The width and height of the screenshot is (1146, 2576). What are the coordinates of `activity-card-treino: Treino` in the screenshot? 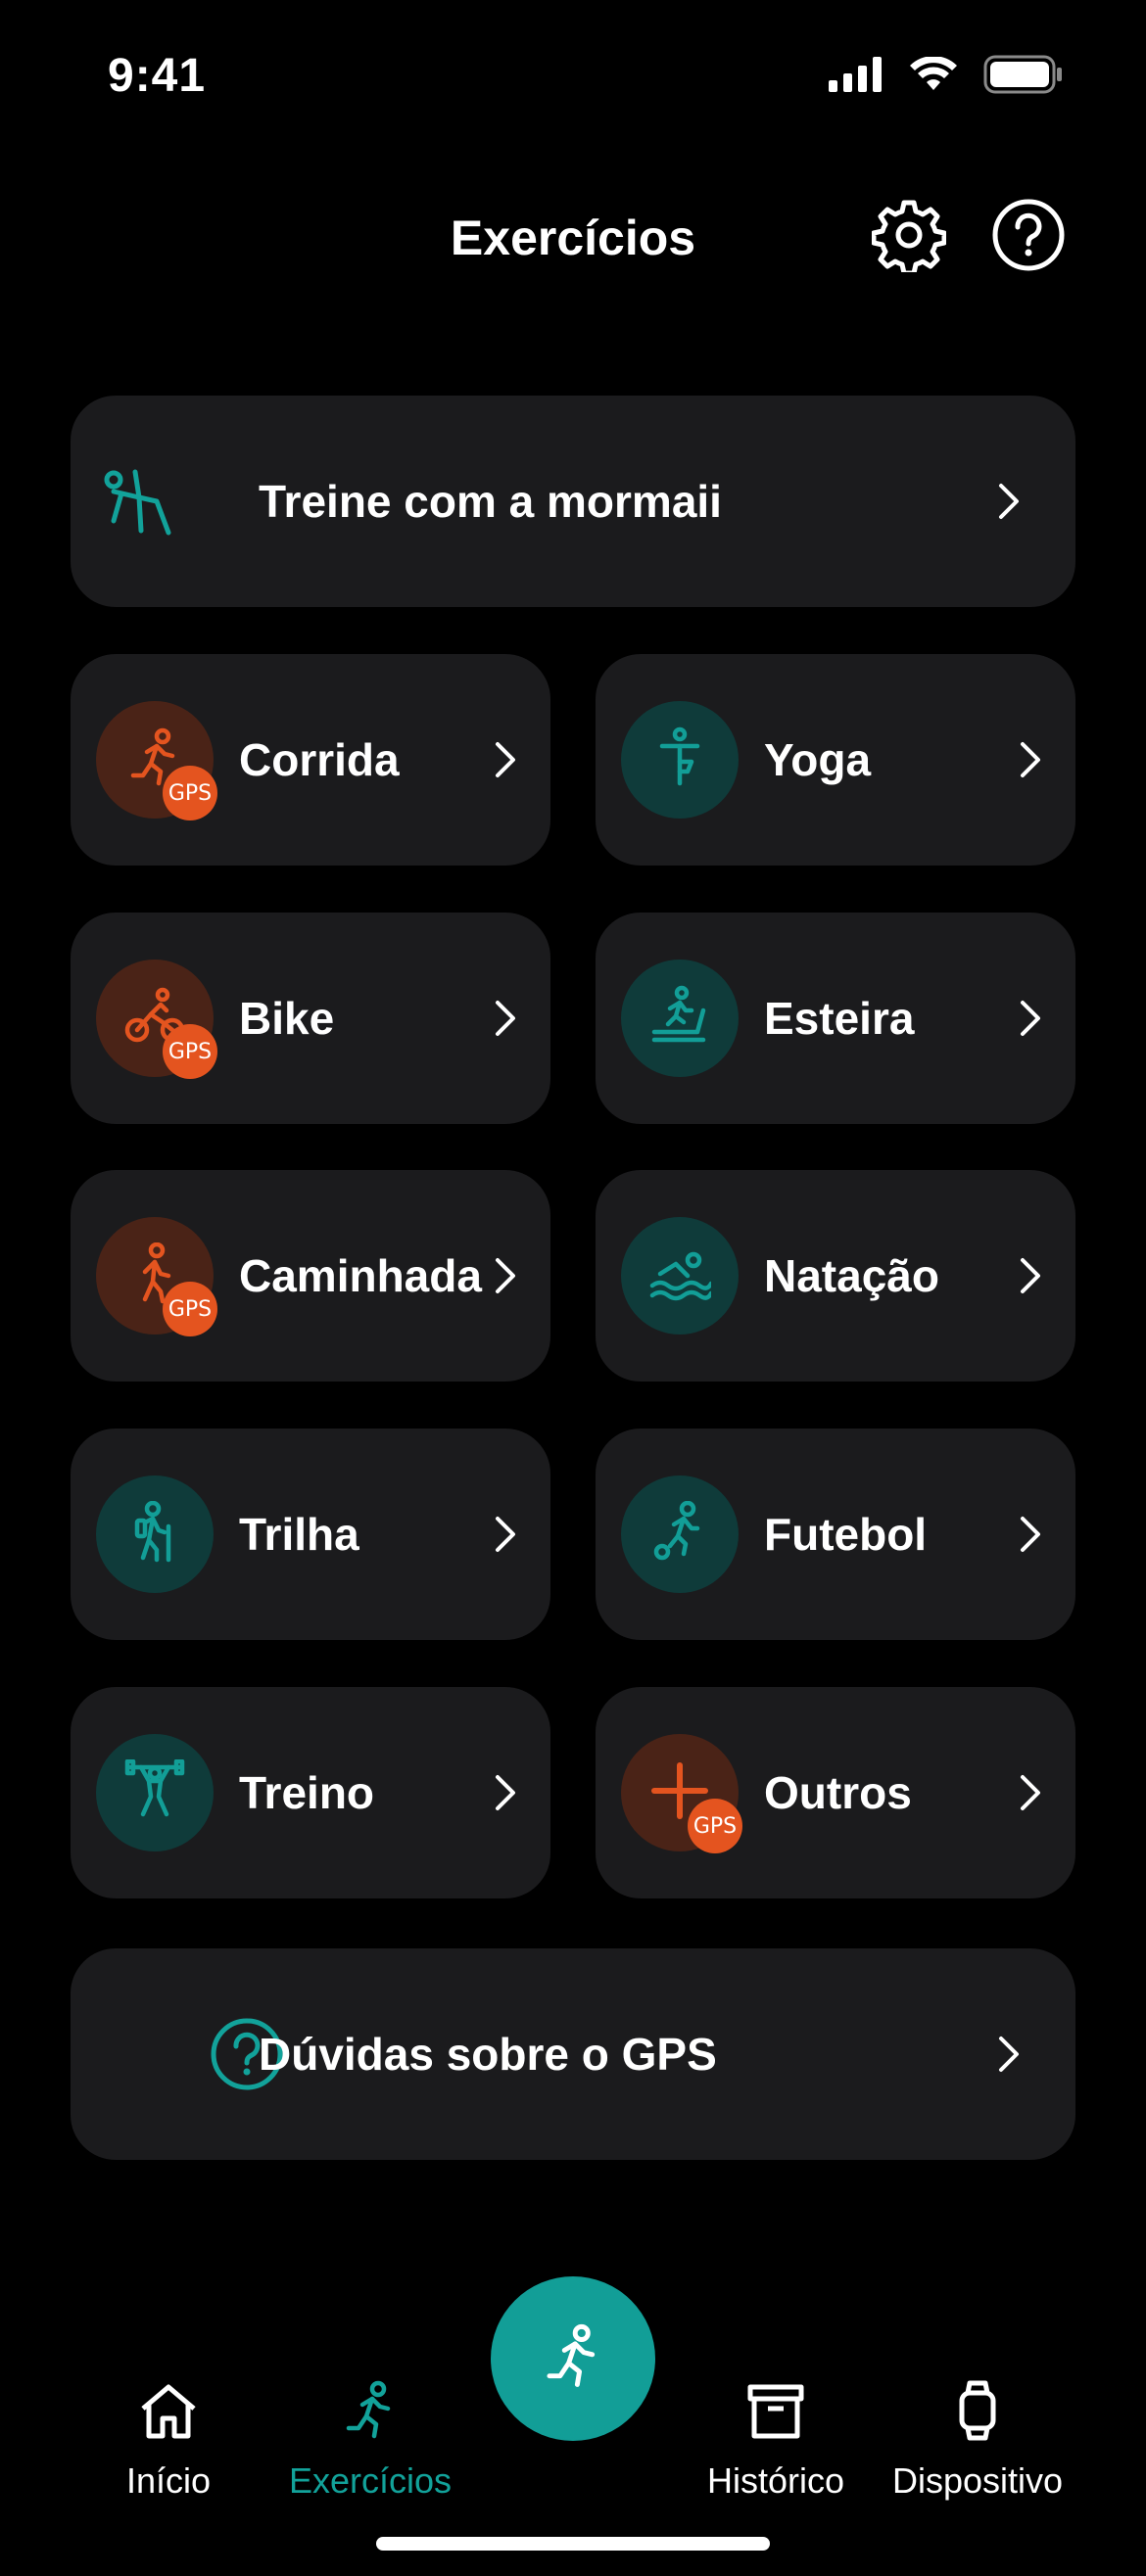 It's located at (310, 1792).